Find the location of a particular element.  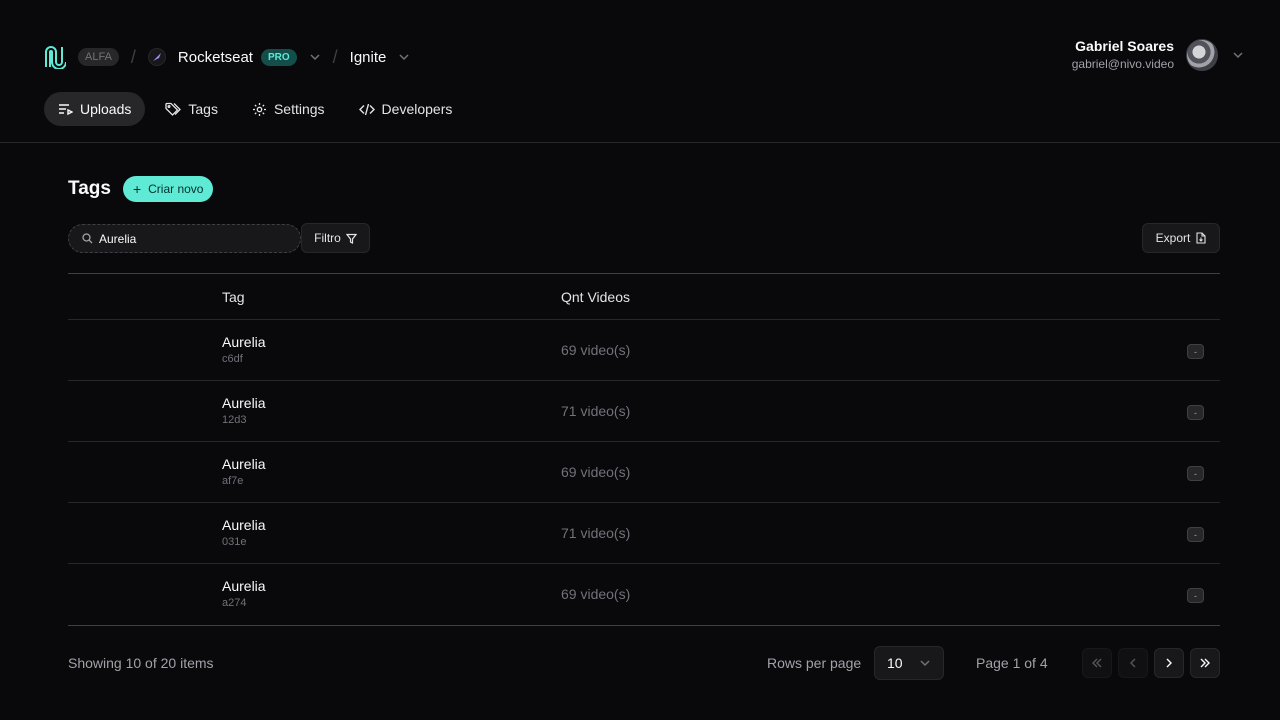

nav-label: Tags is located at coordinates (203, 109).